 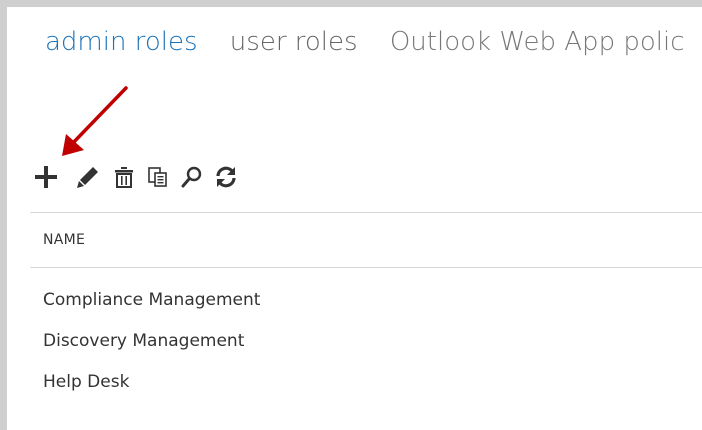 I want to click on add-icon, so click(x=46, y=177).